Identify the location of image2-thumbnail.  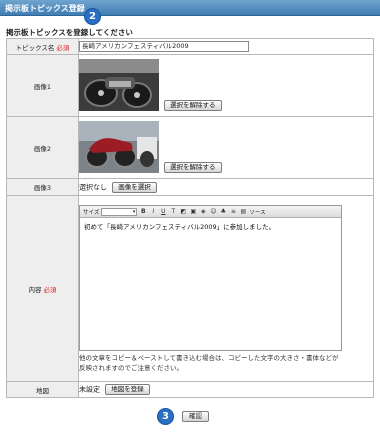
(119, 147).